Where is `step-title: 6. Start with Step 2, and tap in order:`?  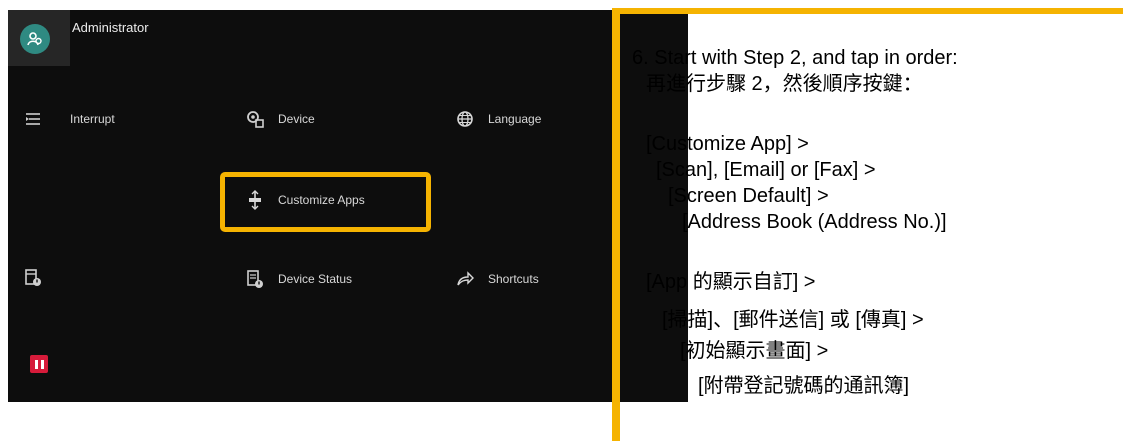 step-title: 6. Start with Step 2, and tap in order: is located at coordinates (795, 58).